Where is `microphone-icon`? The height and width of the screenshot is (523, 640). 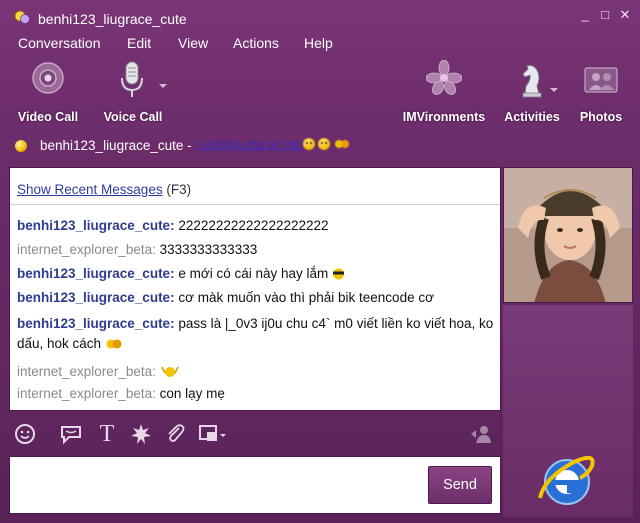
microphone-icon is located at coordinates (132, 79).